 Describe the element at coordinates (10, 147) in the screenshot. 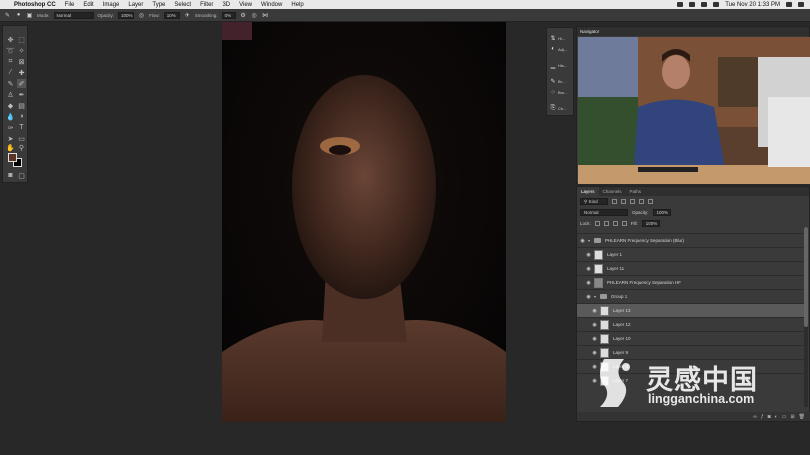

I see `hand-tool-icon: ✋` at that location.